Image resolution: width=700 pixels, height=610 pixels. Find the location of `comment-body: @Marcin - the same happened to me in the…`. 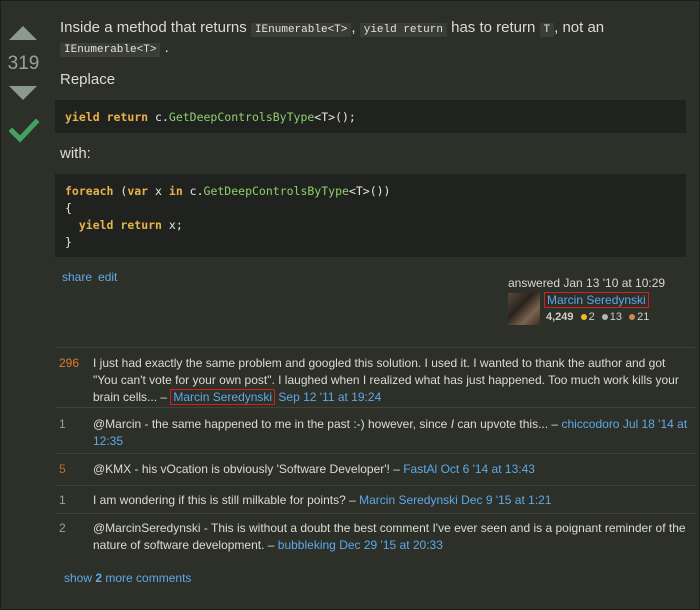

comment-body: @Marcin - the same happened to me in the… is located at coordinates (390, 432).